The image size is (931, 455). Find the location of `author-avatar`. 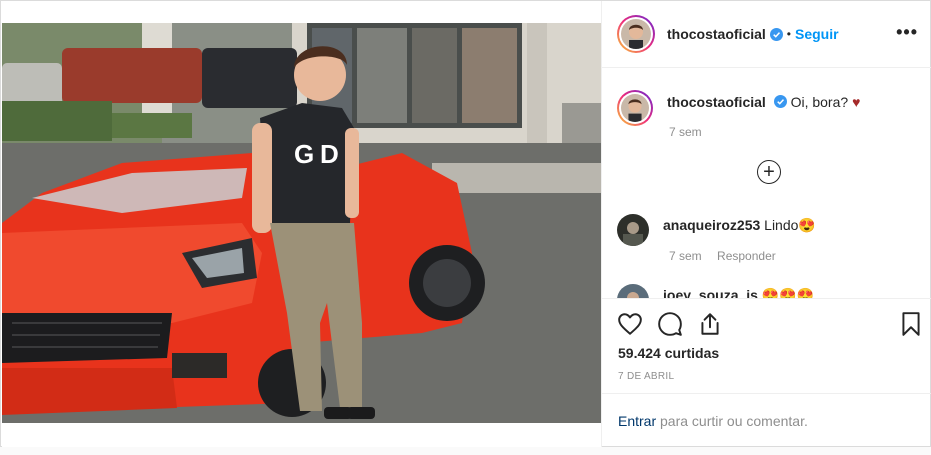

author-avatar is located at coordinates (636, 34).